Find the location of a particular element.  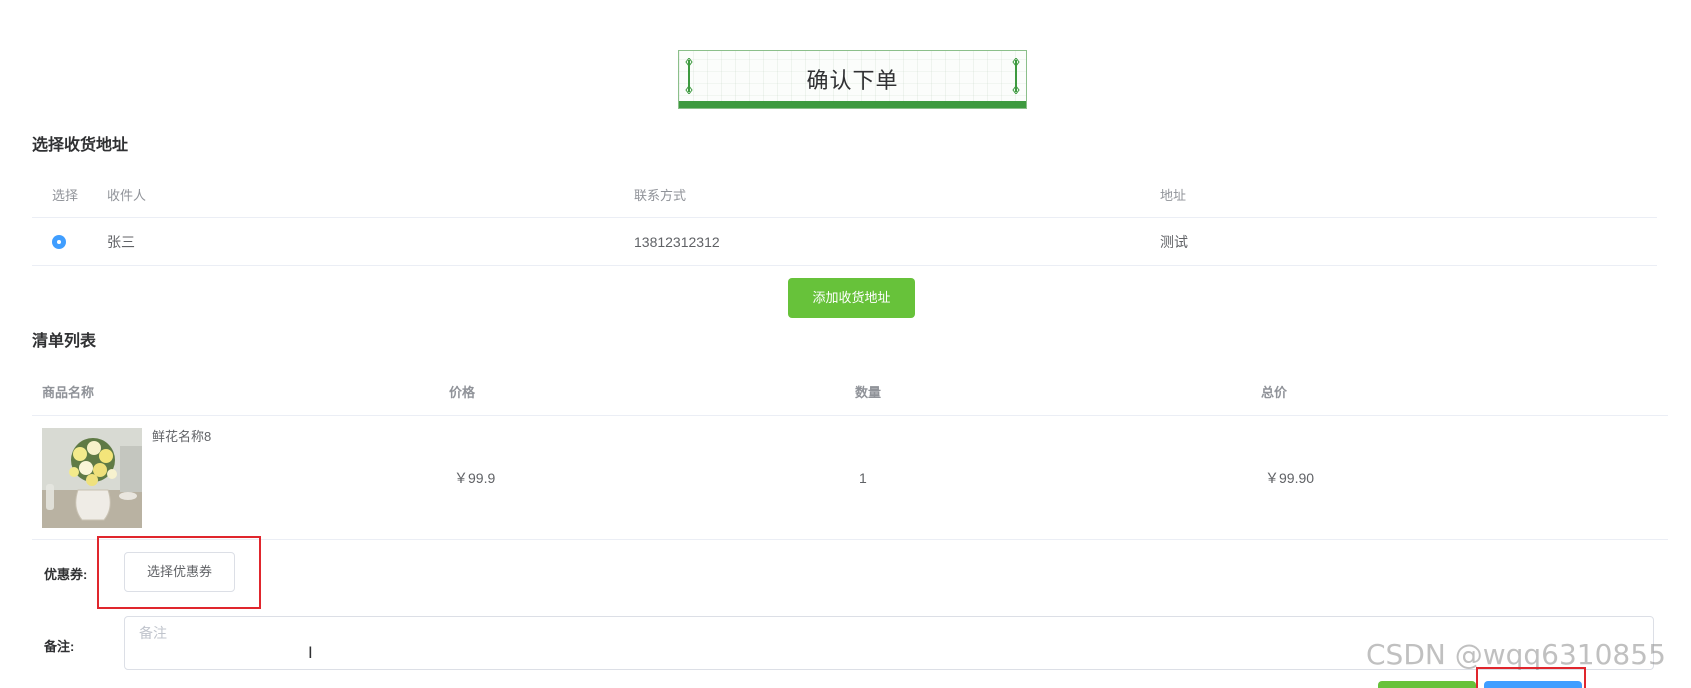

product-price: ￥99.9 is located at coordinates (475, 478).